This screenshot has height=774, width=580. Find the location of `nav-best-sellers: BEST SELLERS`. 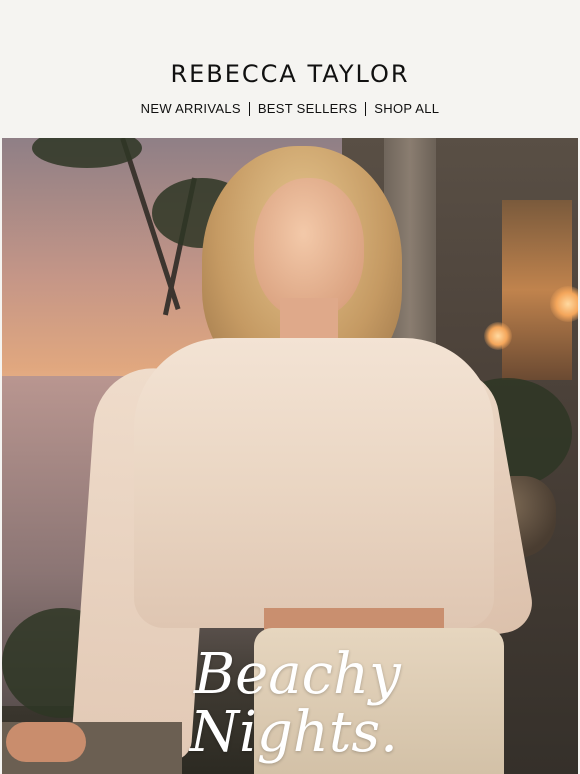

nav-best-sellers: BEST SELLERS is located at coordinates (307, 108).